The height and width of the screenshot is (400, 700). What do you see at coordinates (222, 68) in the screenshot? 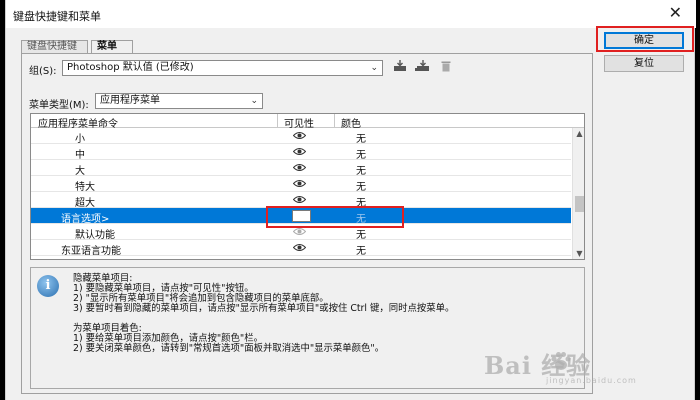
I see `set-select: Photoshop 默认值 (已修改) ⌄` at bounding box center [222, 68].